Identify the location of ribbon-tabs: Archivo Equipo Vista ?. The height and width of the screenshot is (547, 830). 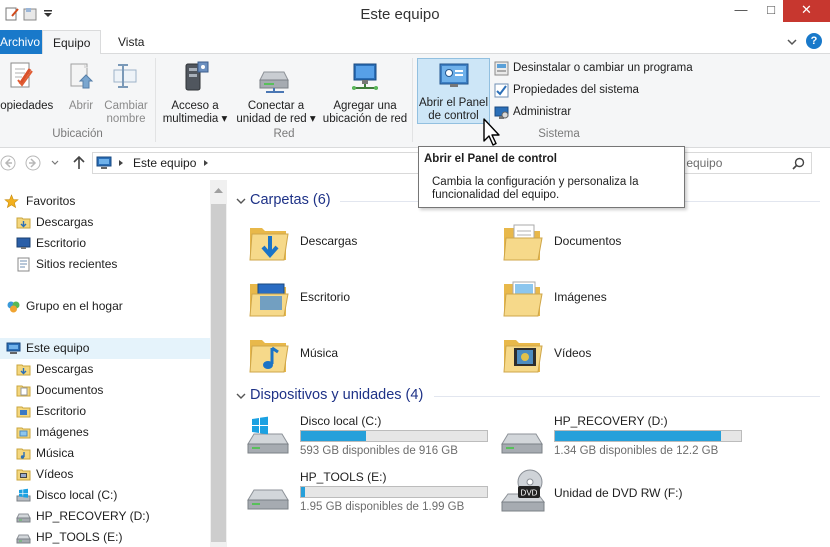
(415, 42).